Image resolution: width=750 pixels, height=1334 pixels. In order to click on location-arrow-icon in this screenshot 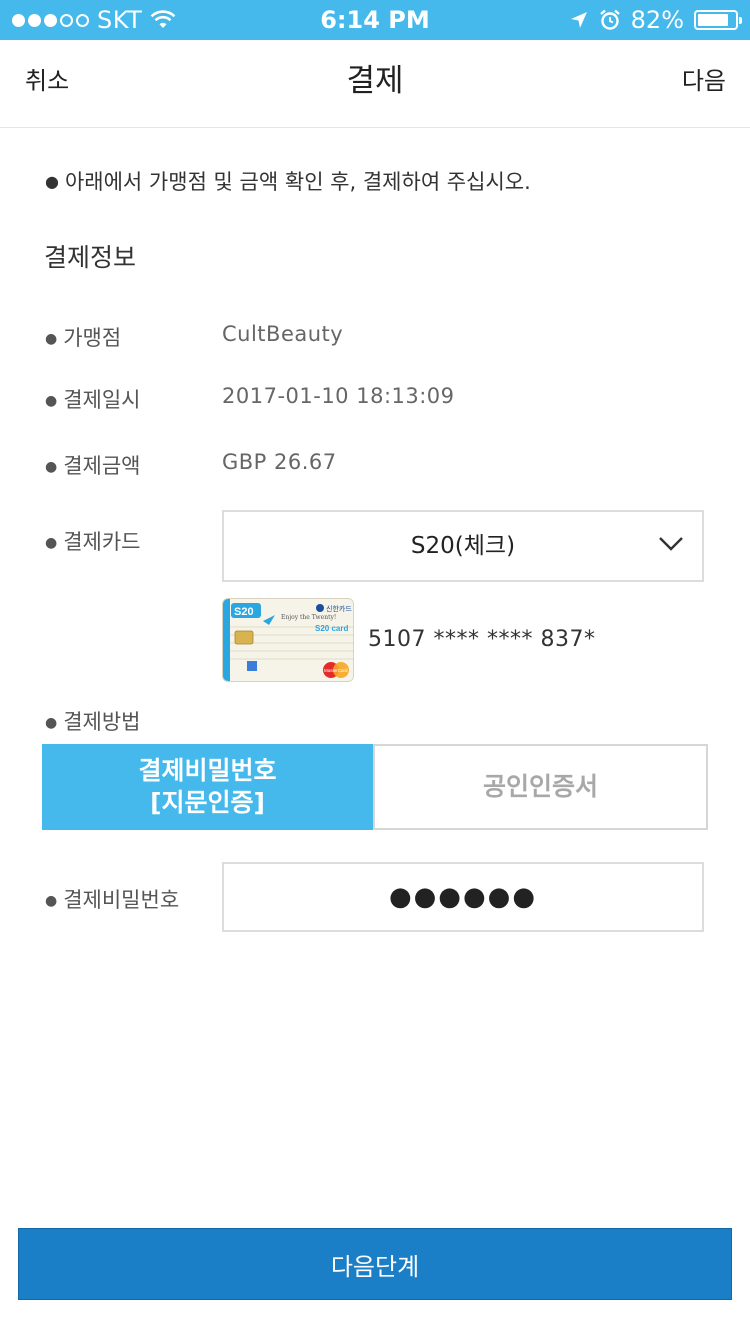, I will do `click(578, 20)`.